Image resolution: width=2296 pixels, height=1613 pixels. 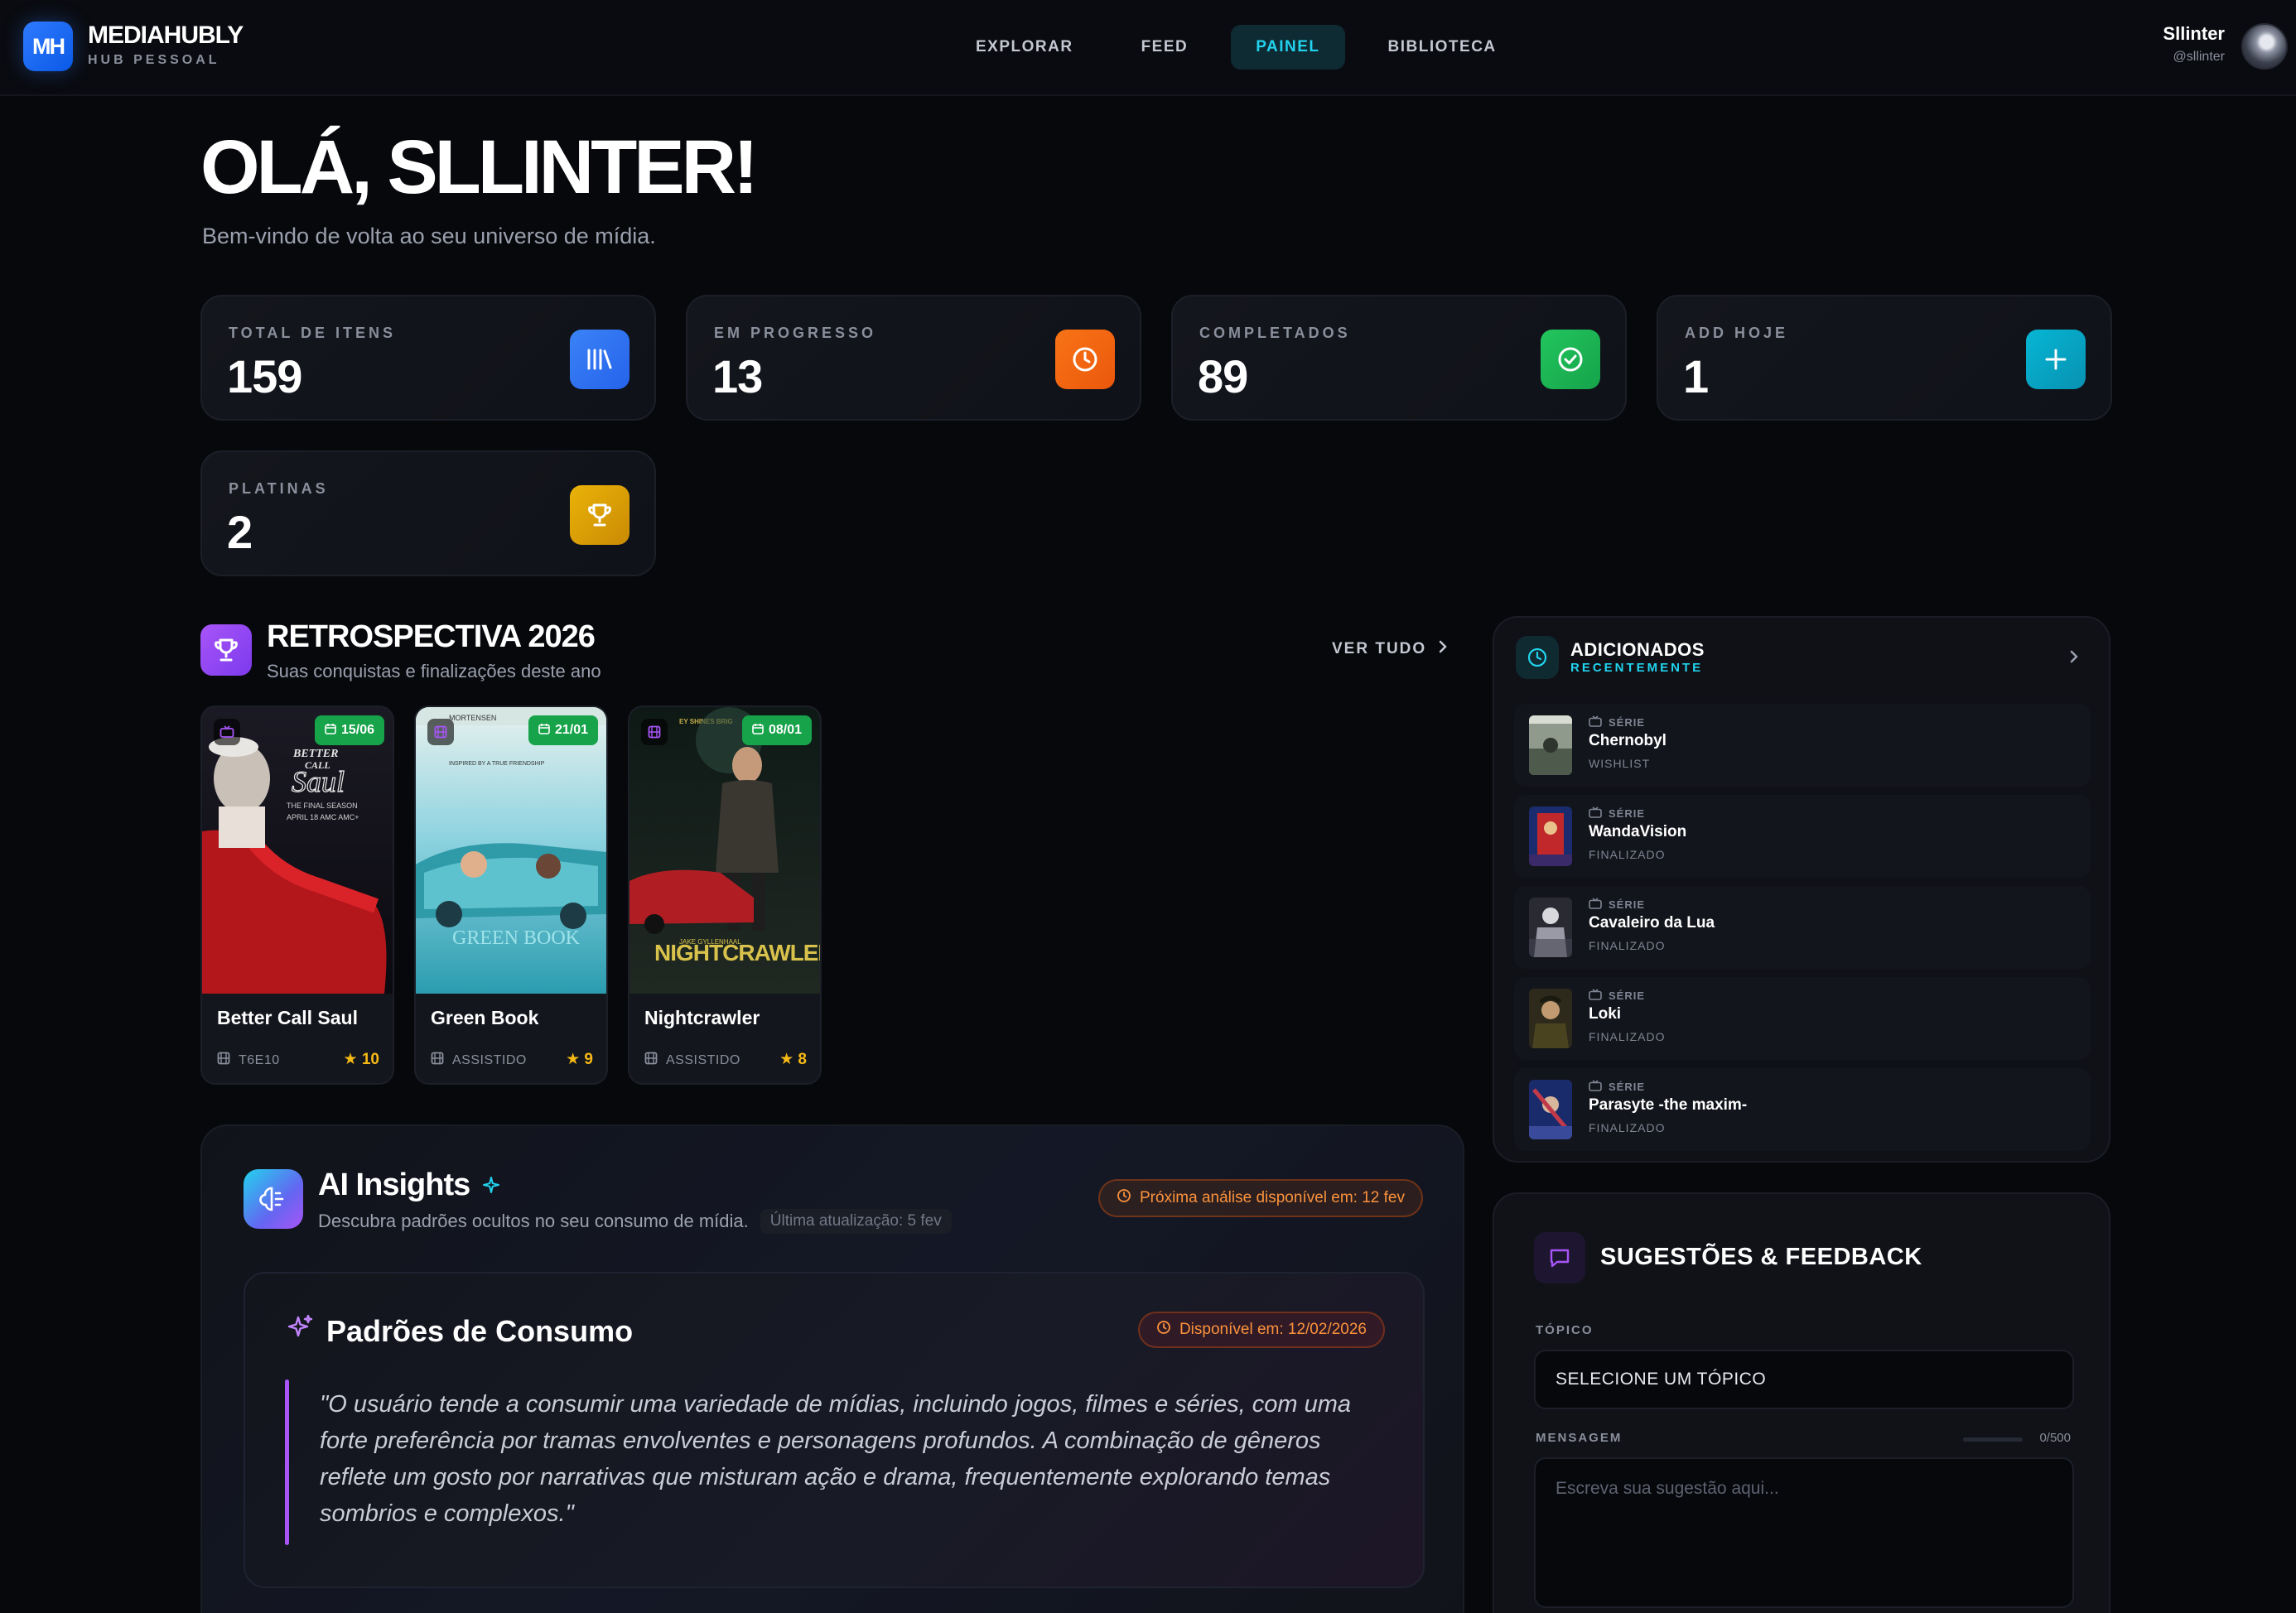 I want to click on retro-title: RETROSPECTIVA 2026, so click(x=432, y=636).